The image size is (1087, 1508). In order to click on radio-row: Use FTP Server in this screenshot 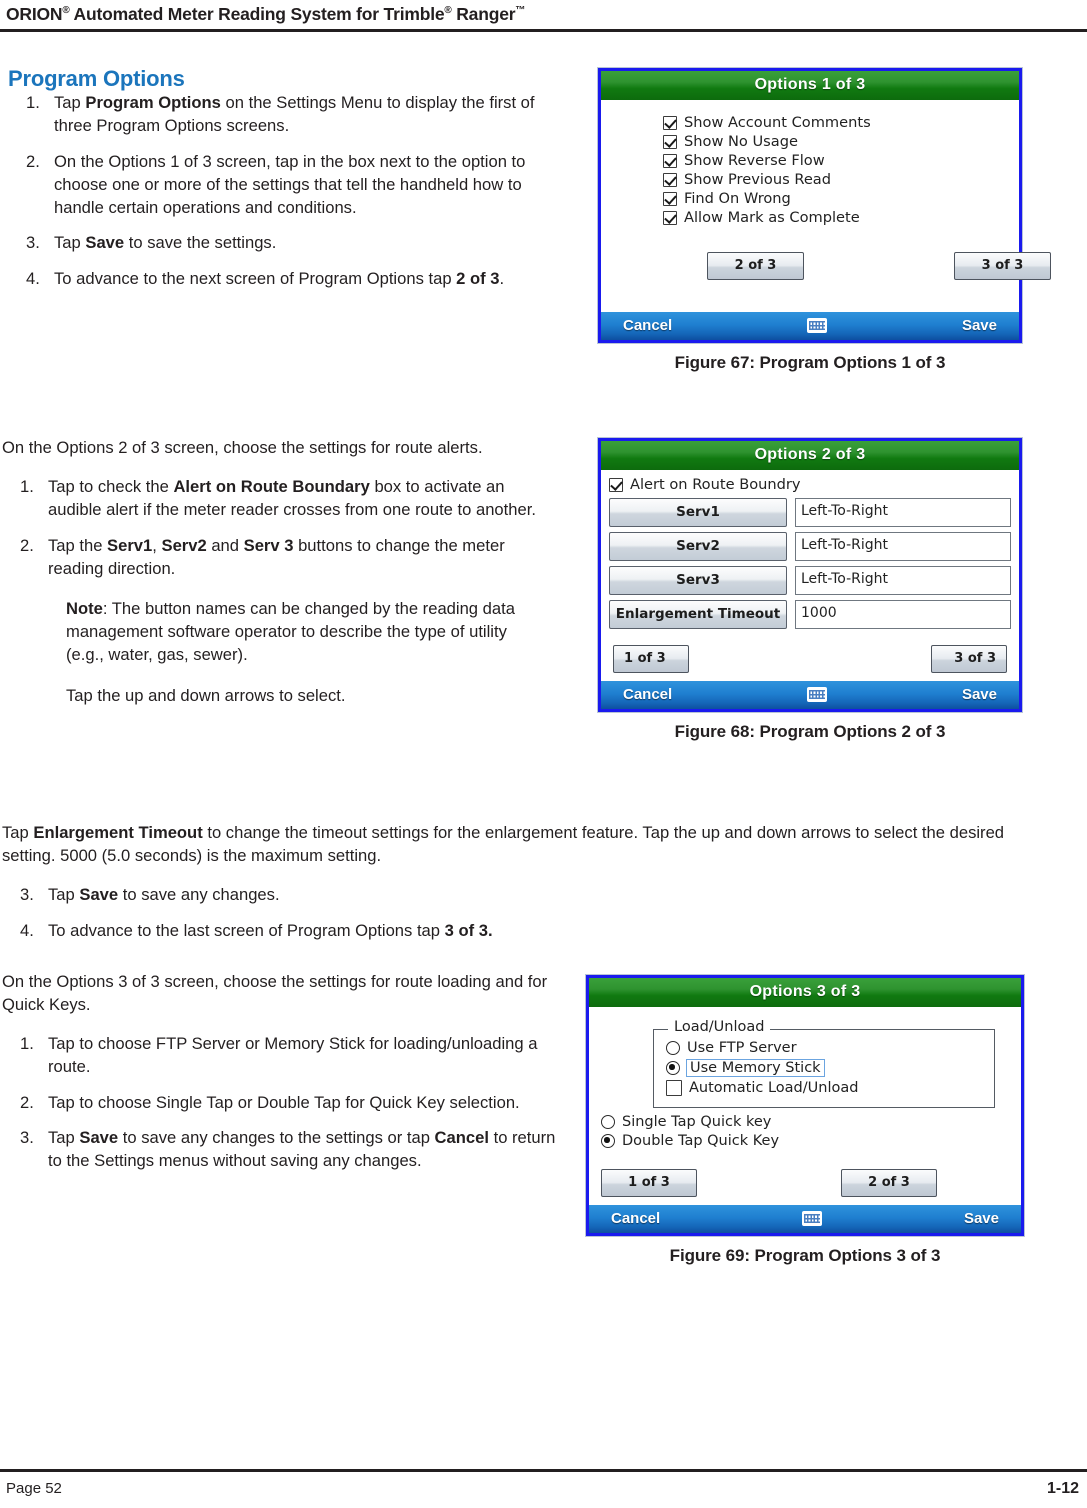, I will do `click(826, 1048)`.